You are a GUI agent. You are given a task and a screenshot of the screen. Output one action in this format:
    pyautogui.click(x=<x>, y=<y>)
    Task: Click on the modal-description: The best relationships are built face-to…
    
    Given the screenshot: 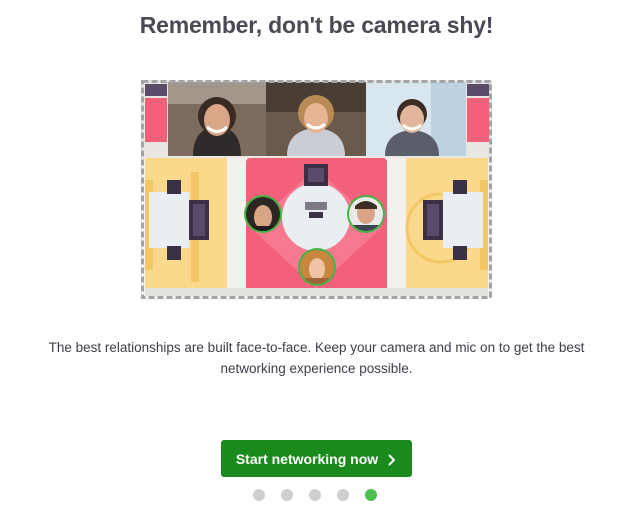 What is the action you would take?
    pyautogui.click(x=316, y=358)
    